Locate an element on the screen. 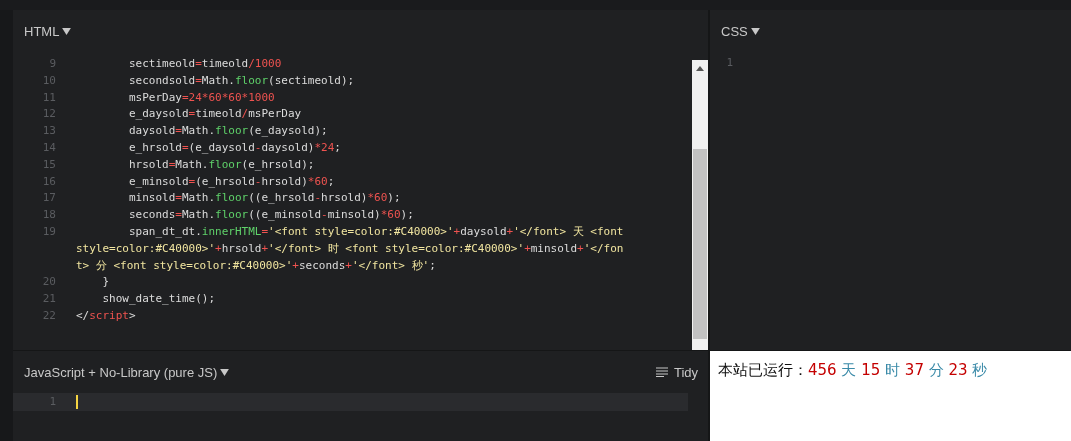 The width and height of the screenshot is (1071, 441). line-number: 19 is located at coordinates (49, 231).